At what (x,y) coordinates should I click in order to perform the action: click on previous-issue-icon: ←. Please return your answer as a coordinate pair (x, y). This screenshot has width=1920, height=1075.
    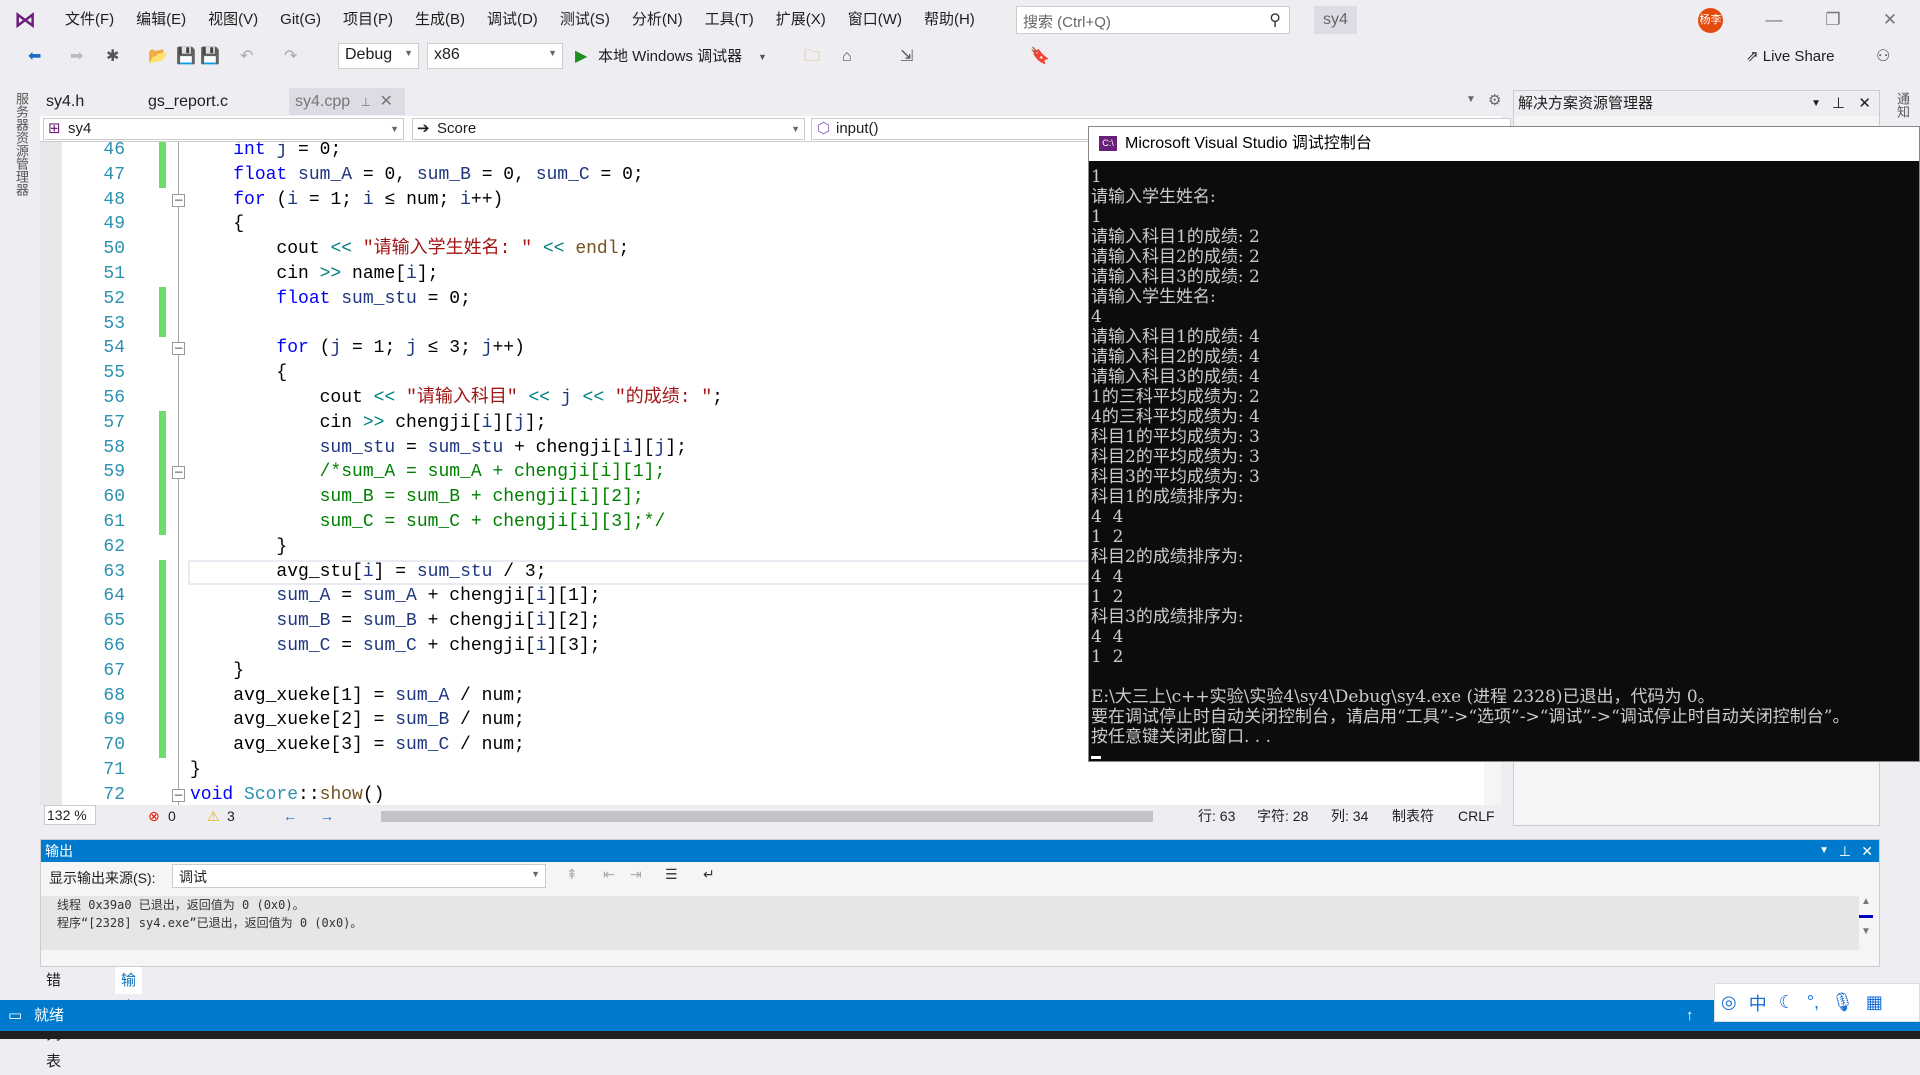
    Looking at the image, I should click on (290, 816).